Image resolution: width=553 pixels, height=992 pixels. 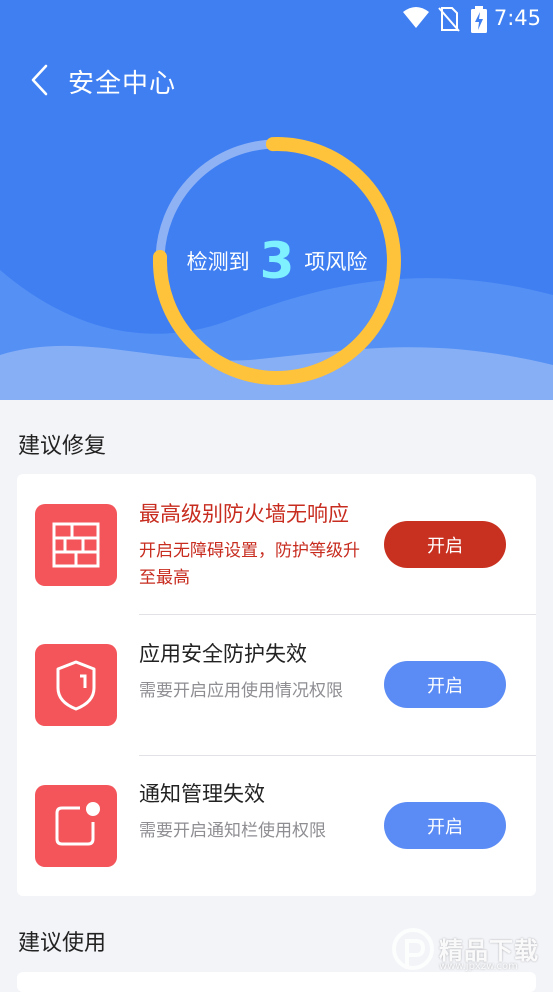 What do you see at coordinates (467, 951) in the screenshot?
I see `watermark: 精品下载 www.jpxzw.com` at bounding box center [467, 951].